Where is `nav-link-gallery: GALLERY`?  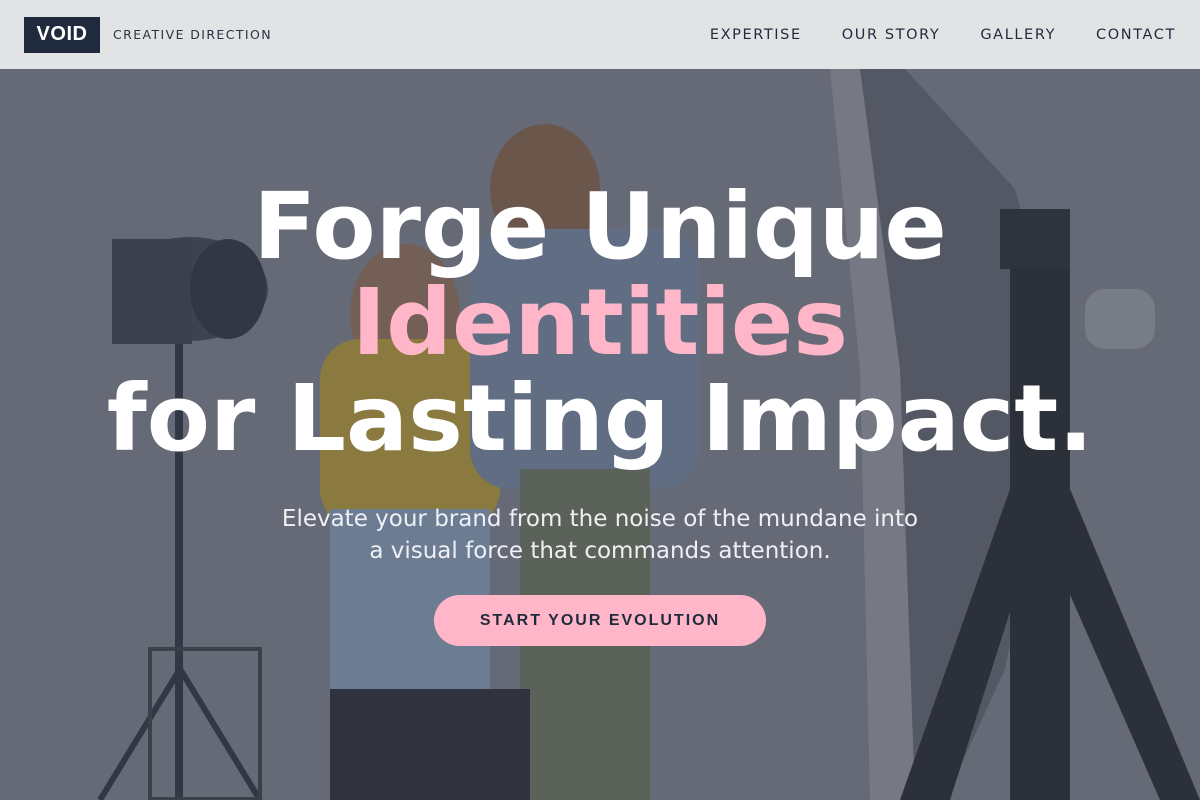
nav-link-gallery: GALLERY is located at coordinates (1018, 35).